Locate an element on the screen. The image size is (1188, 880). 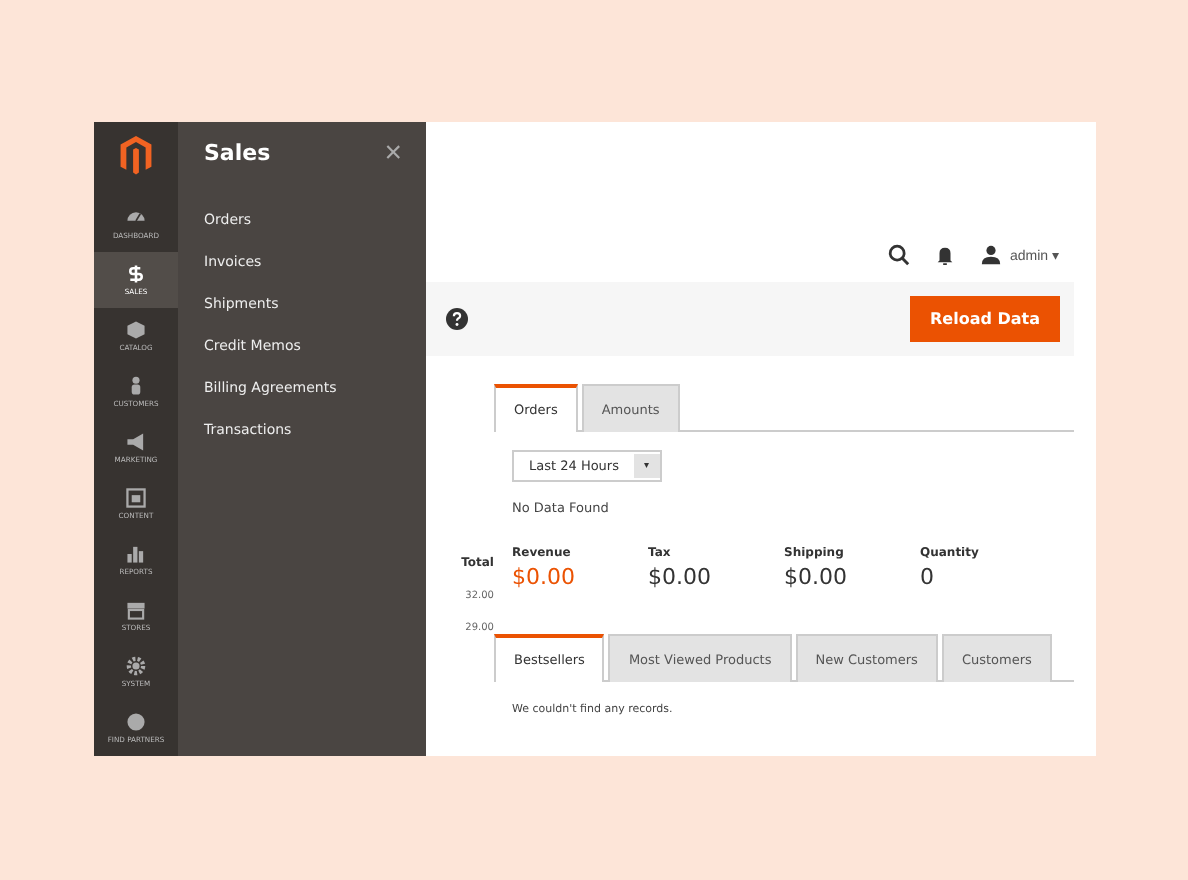
bell-icon is located at coordinates (944, 255).